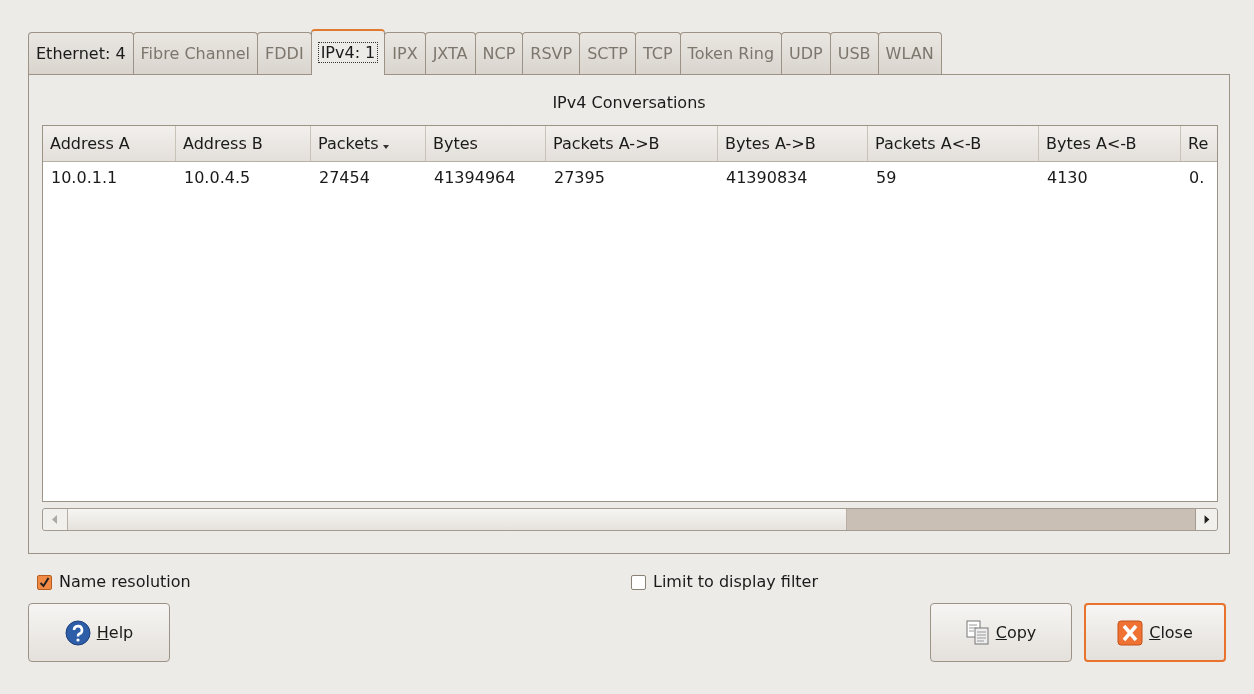  Describe the element at coordinates (953, 143) in the screenshot. I see `column-header: Packets A<-B` at that location.